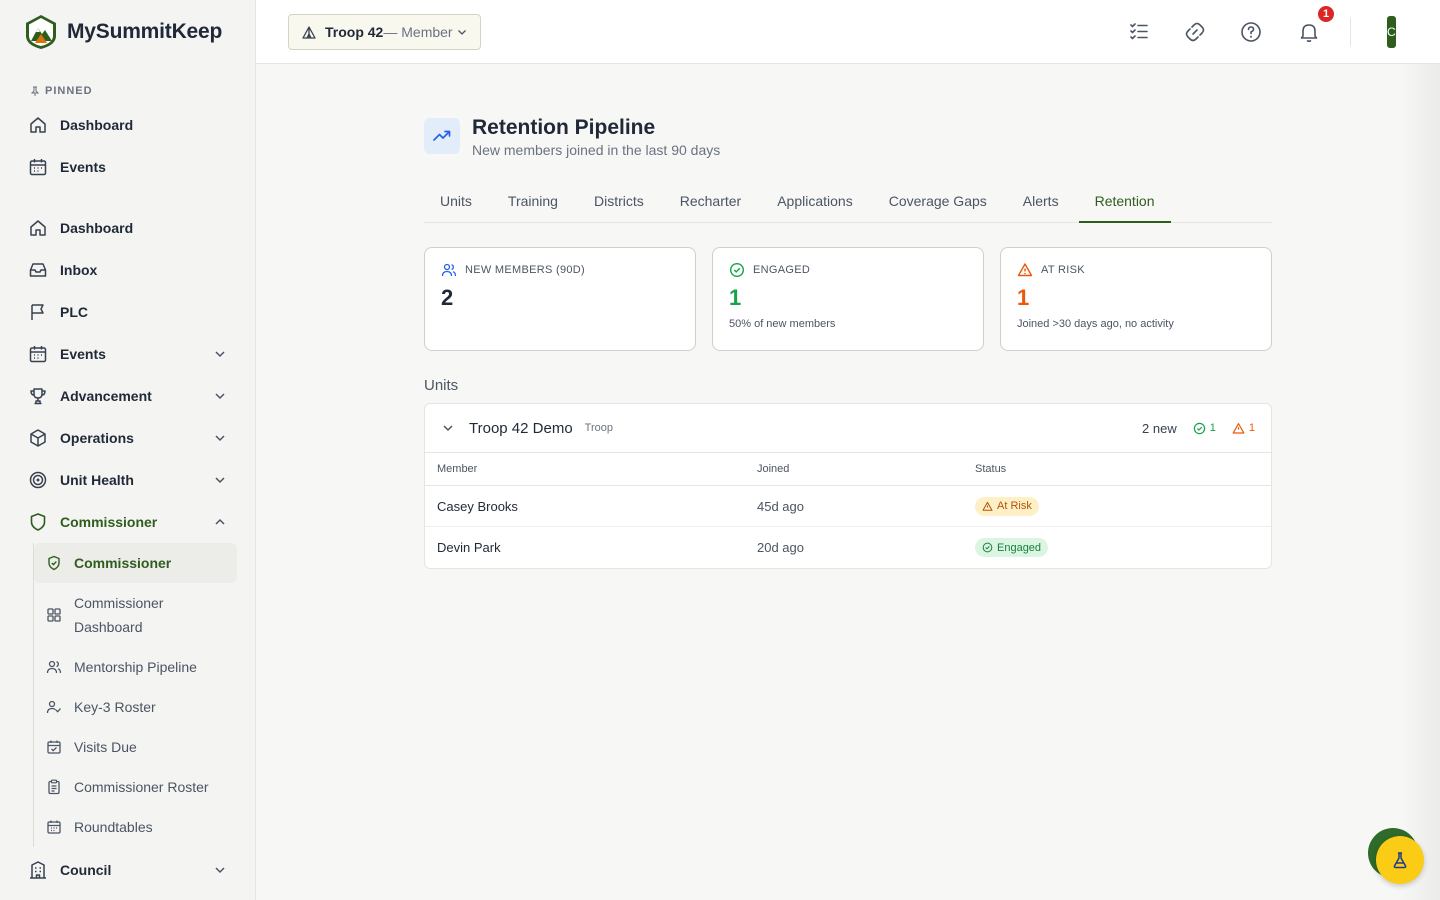 This screenshot has height=900, width=1440. I want to click on sub-item-commissioner: Commissioner, so click(135, 563).